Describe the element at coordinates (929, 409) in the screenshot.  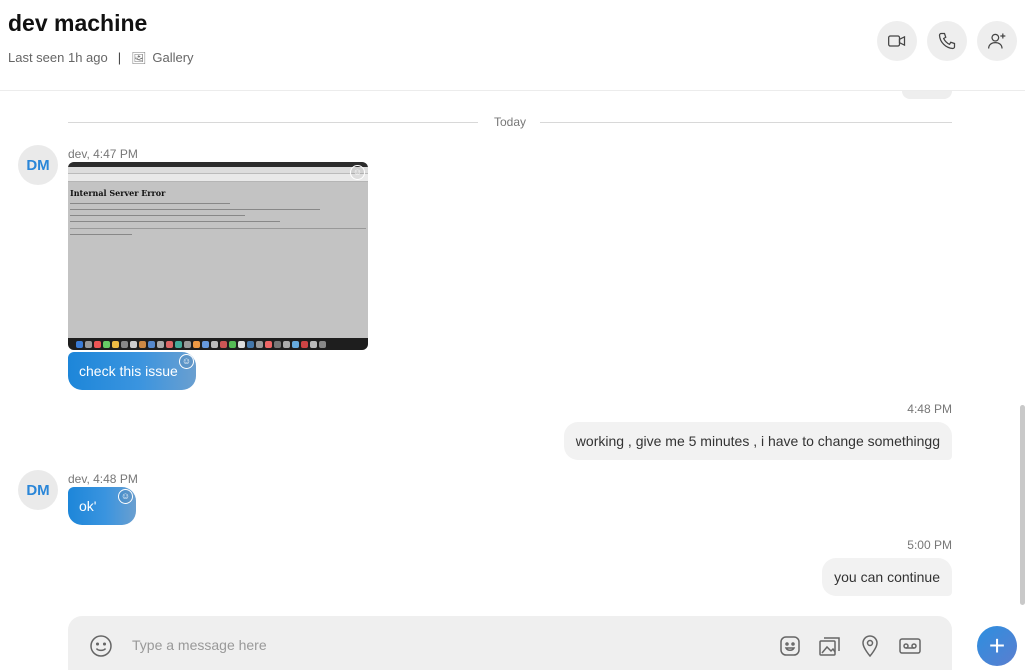
I see `message-time: 4:48 PM` at that location.